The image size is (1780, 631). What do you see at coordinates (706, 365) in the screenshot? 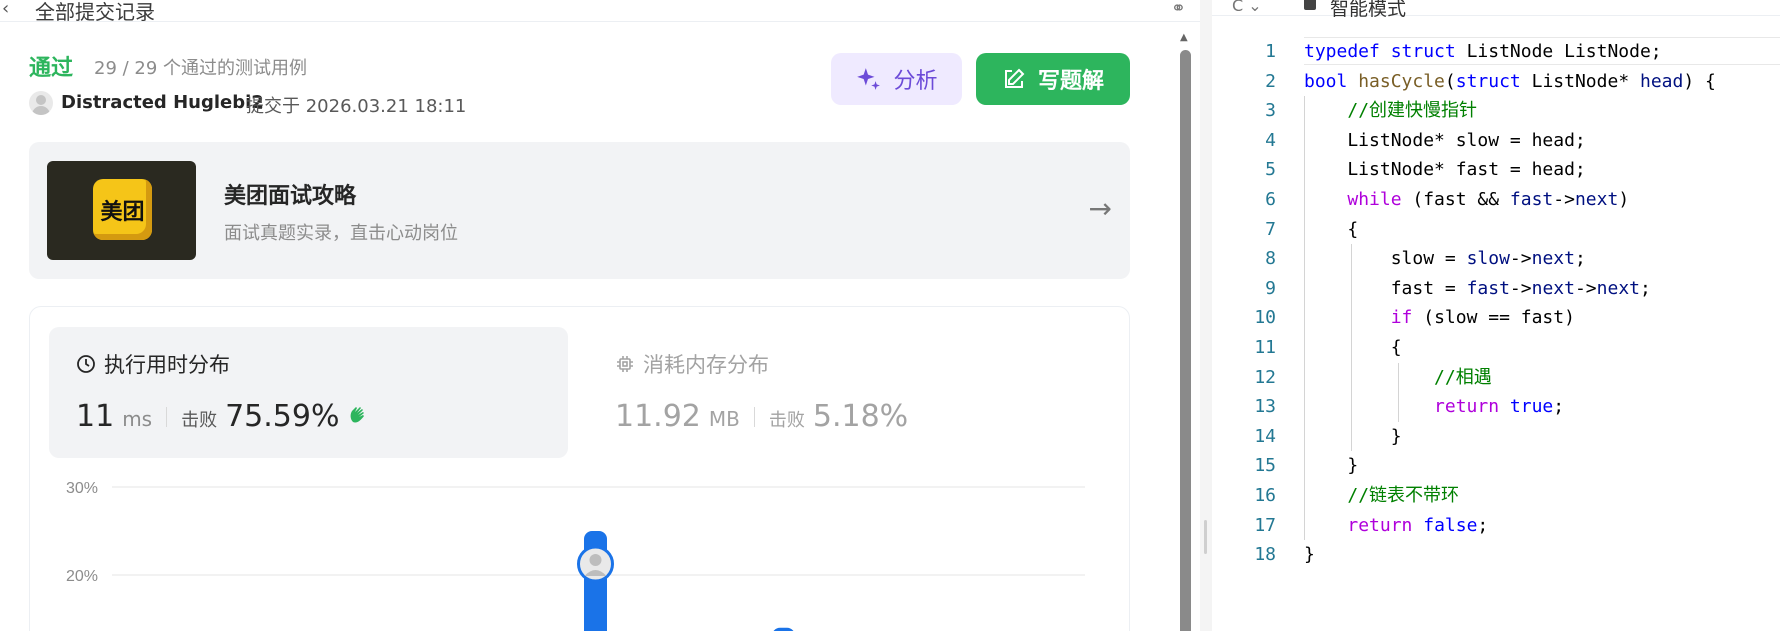
I see `memory-heading: 消耗内存分布` at bounding box center [706, 365].